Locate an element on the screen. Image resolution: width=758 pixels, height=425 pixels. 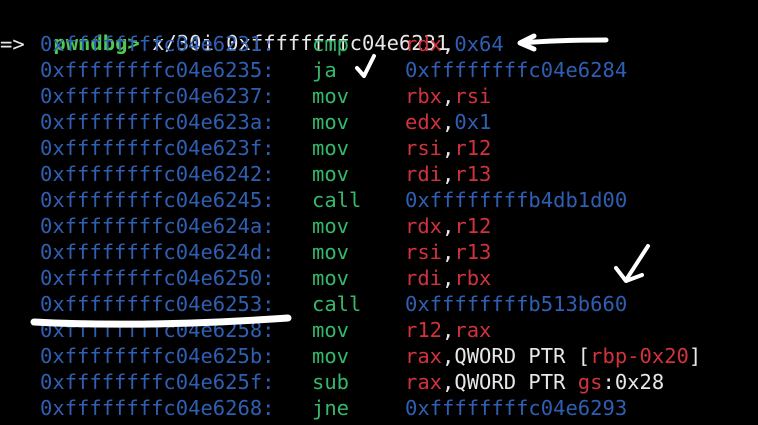
operand-text: ,QWORD PTR is located at coordinates (510, 382).